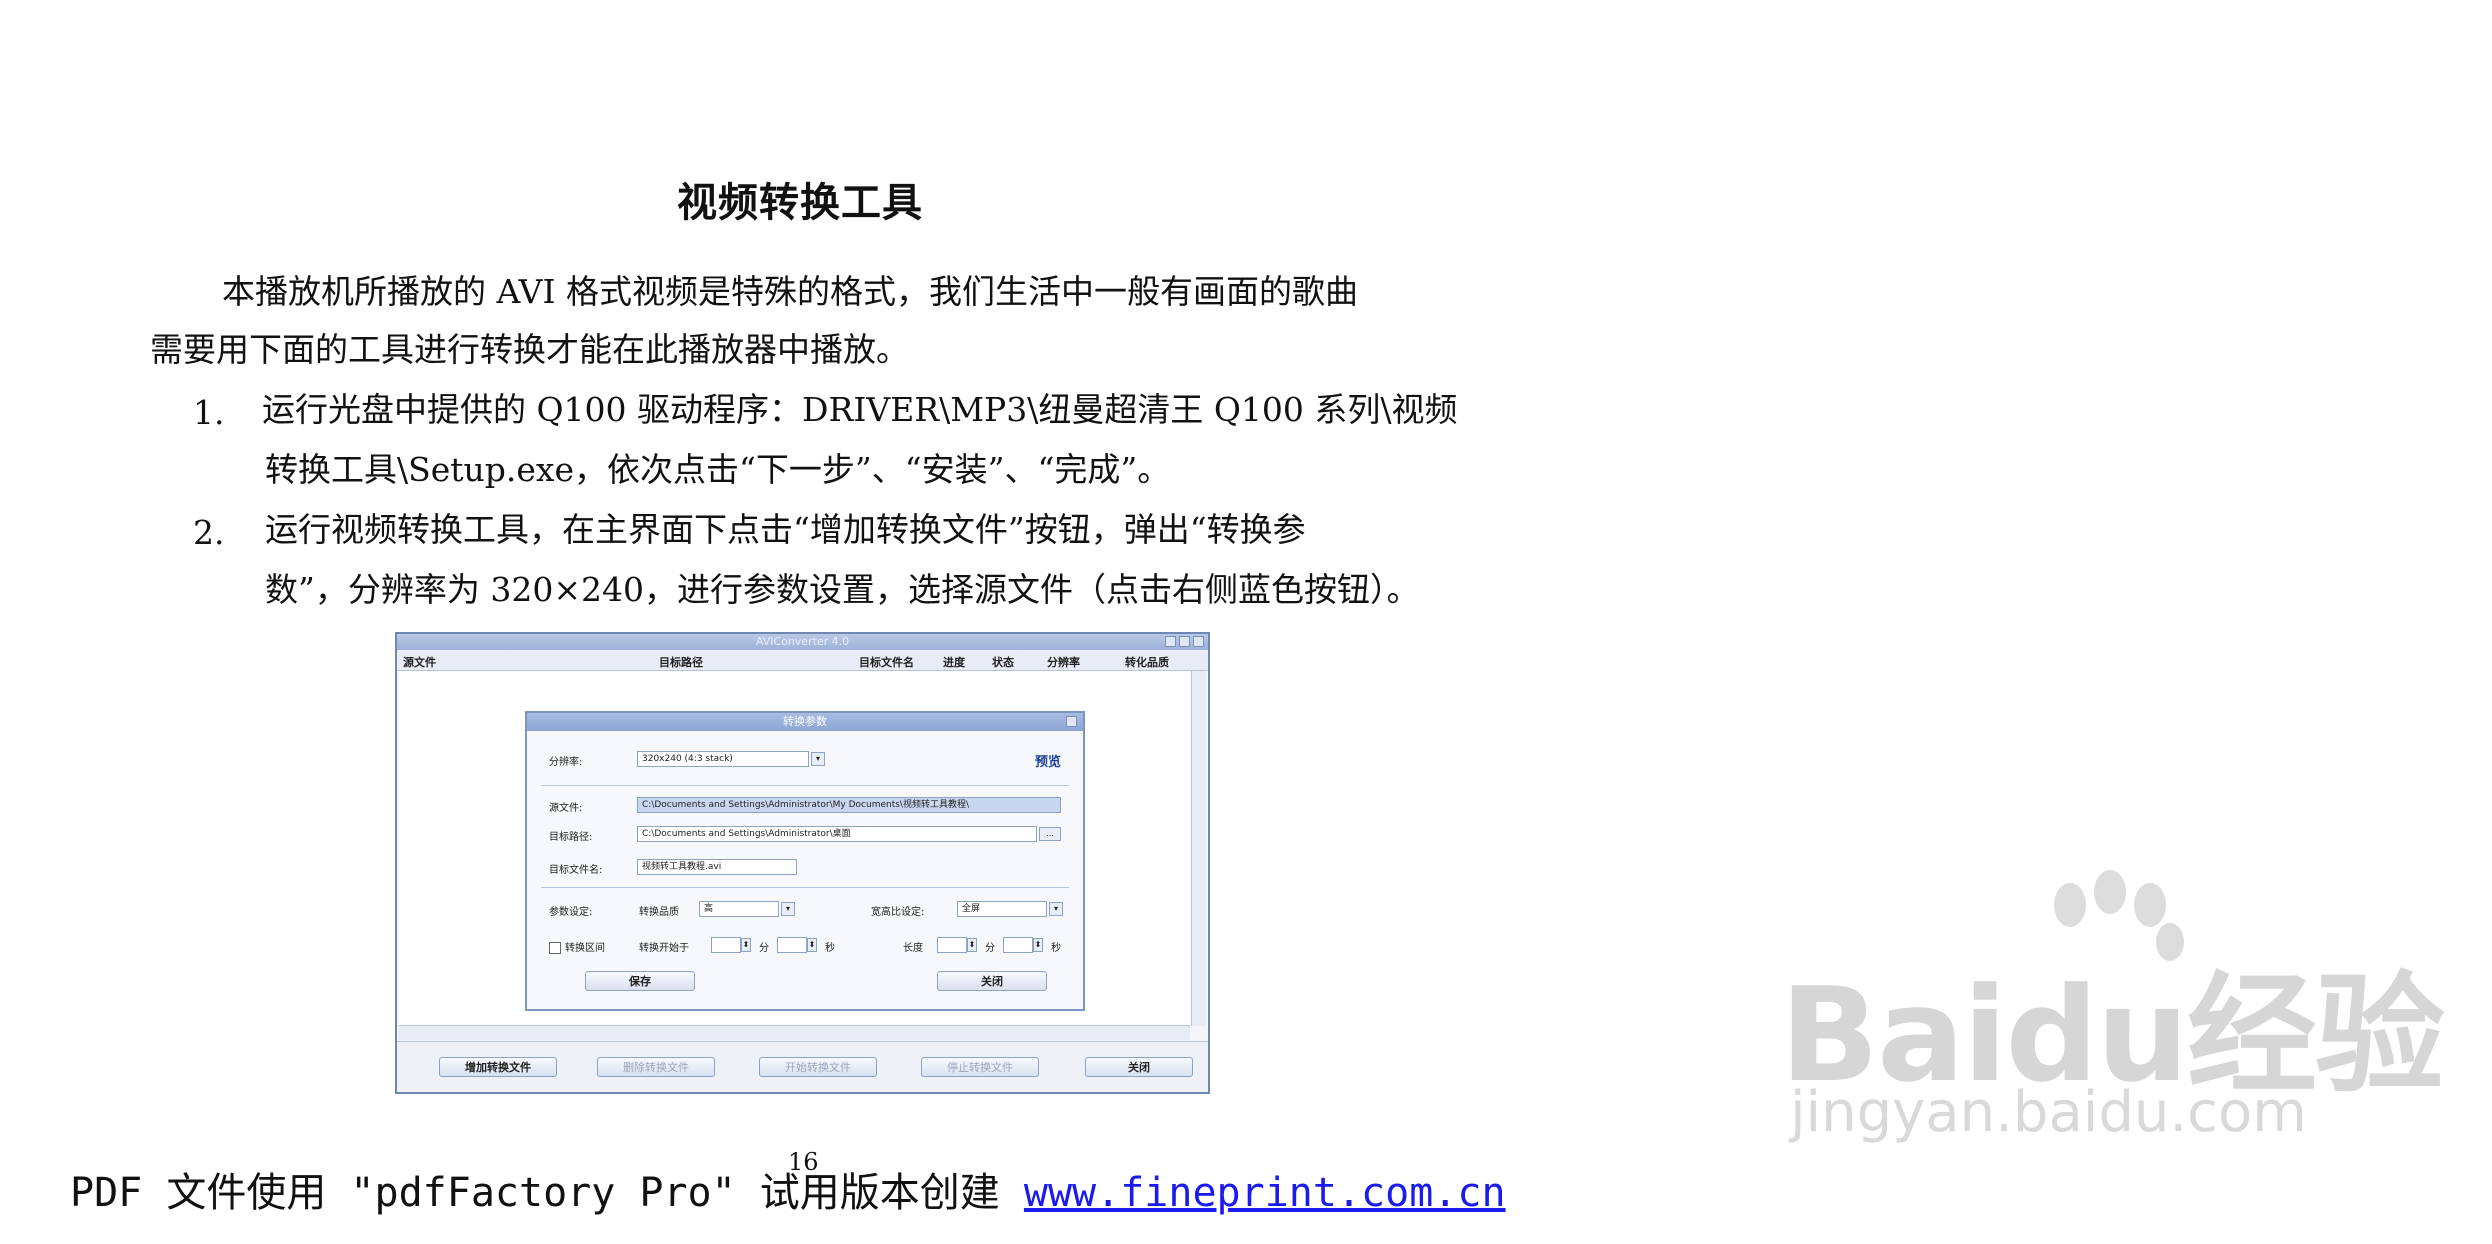 The height and width of the screenshot is (1244, 2492). Describe the element at coordinates (547, 1193) in the screenshot. I see `footer-text: PDF 文件使用 "pdfFactory Pro" 试用版本创建` at that location.